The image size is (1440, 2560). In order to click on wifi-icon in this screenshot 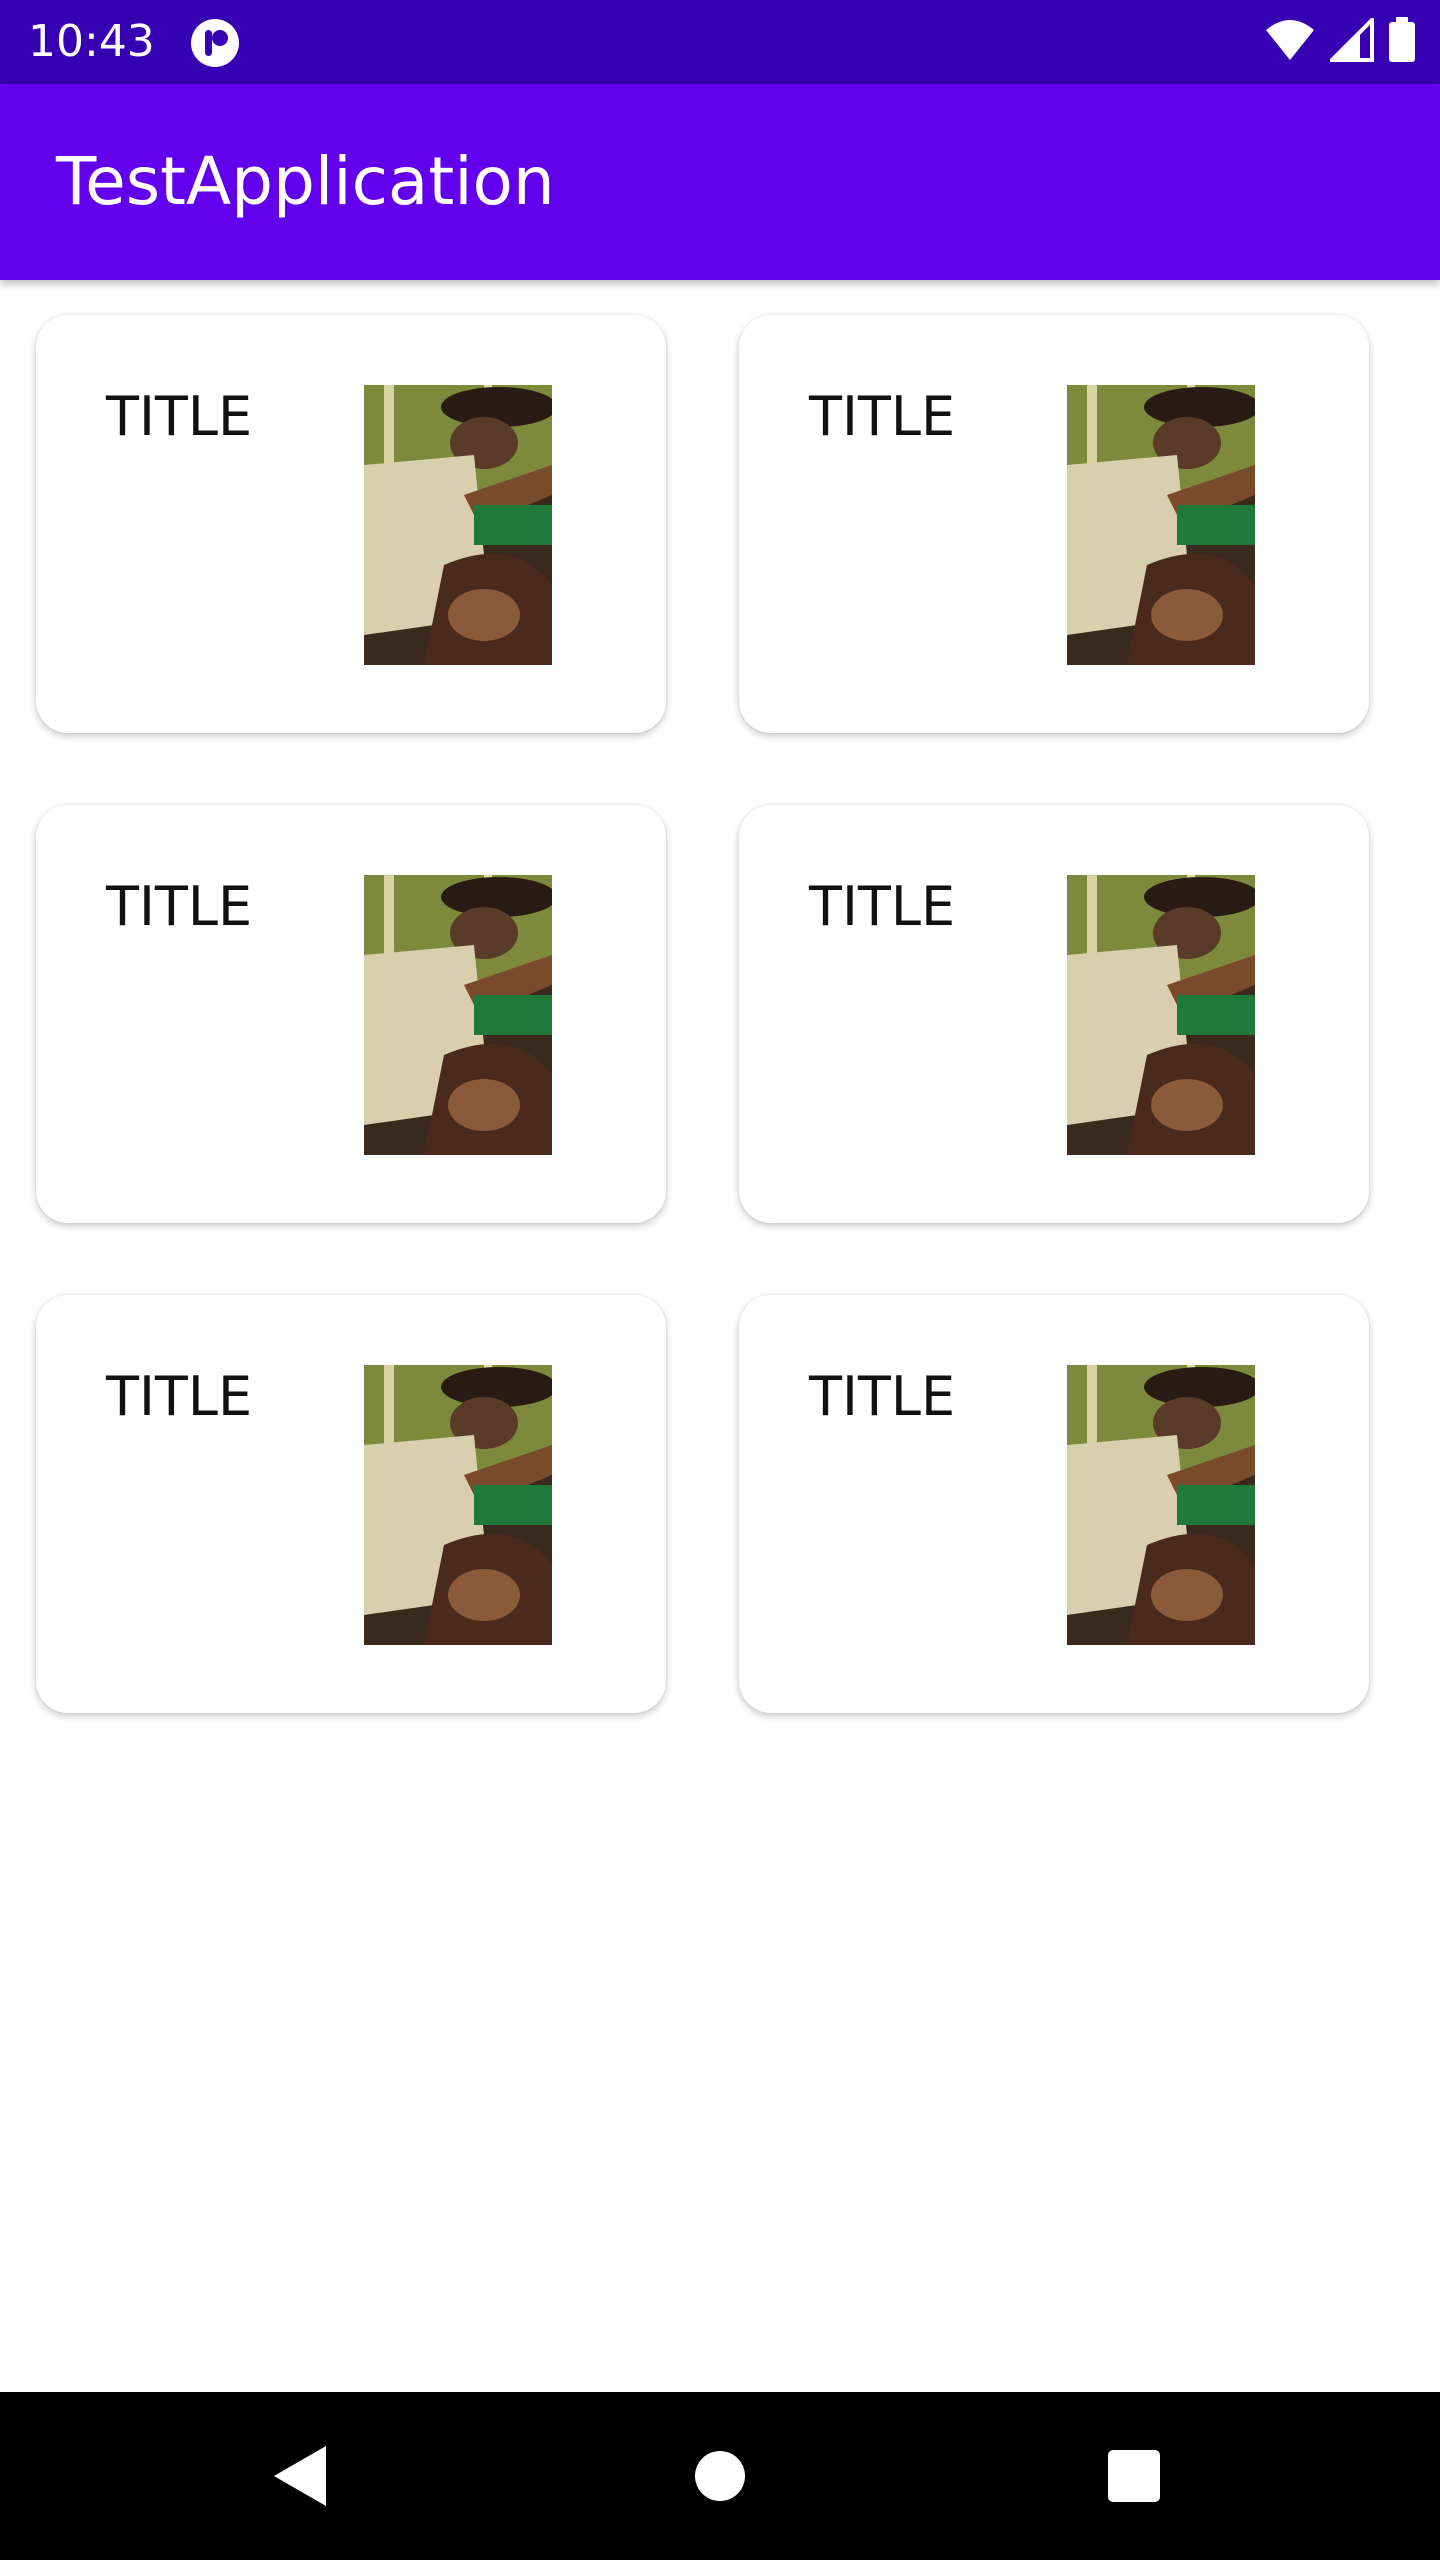, I will do `click(1290, 42)`.